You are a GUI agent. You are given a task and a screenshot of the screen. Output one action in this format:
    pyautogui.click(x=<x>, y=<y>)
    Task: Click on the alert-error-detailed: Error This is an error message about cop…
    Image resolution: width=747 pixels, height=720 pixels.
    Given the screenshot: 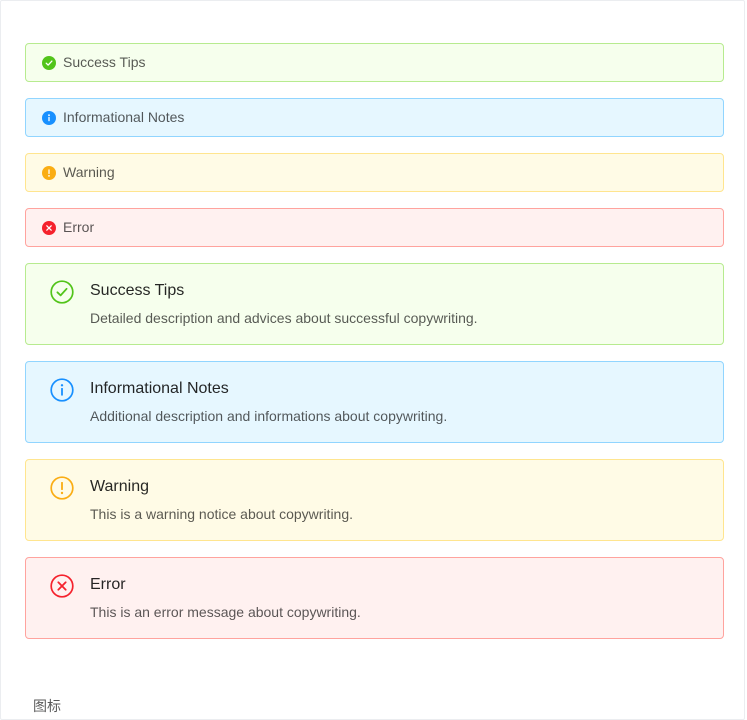 What is the action you would take?
    pyautogui.click(x=374, y=598)
    